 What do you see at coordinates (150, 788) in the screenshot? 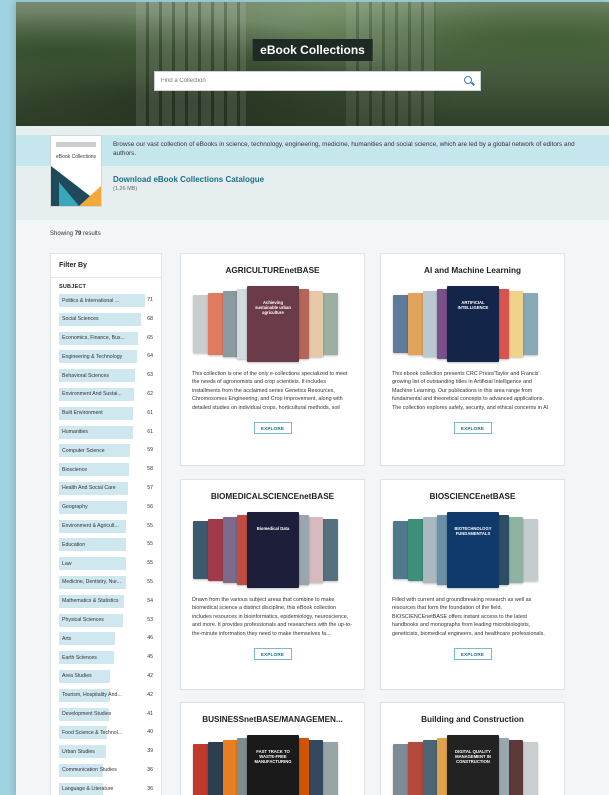
I see `subject-filter-count: 36` at bounding box center [150, 788].